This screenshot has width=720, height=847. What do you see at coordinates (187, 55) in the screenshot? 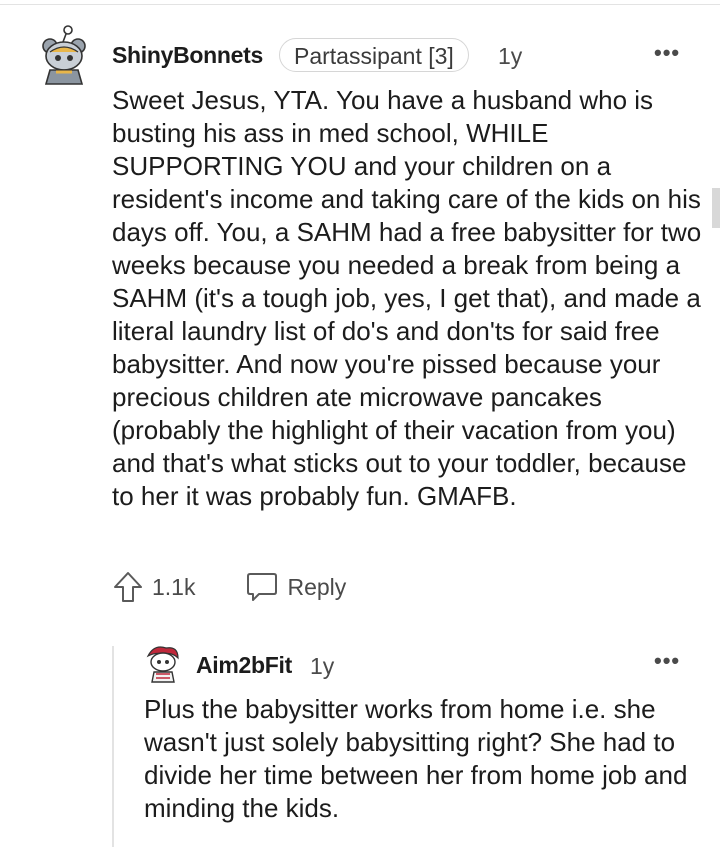
I see `comment-username: ShinyBonnets` at bounding box center [187, 55].